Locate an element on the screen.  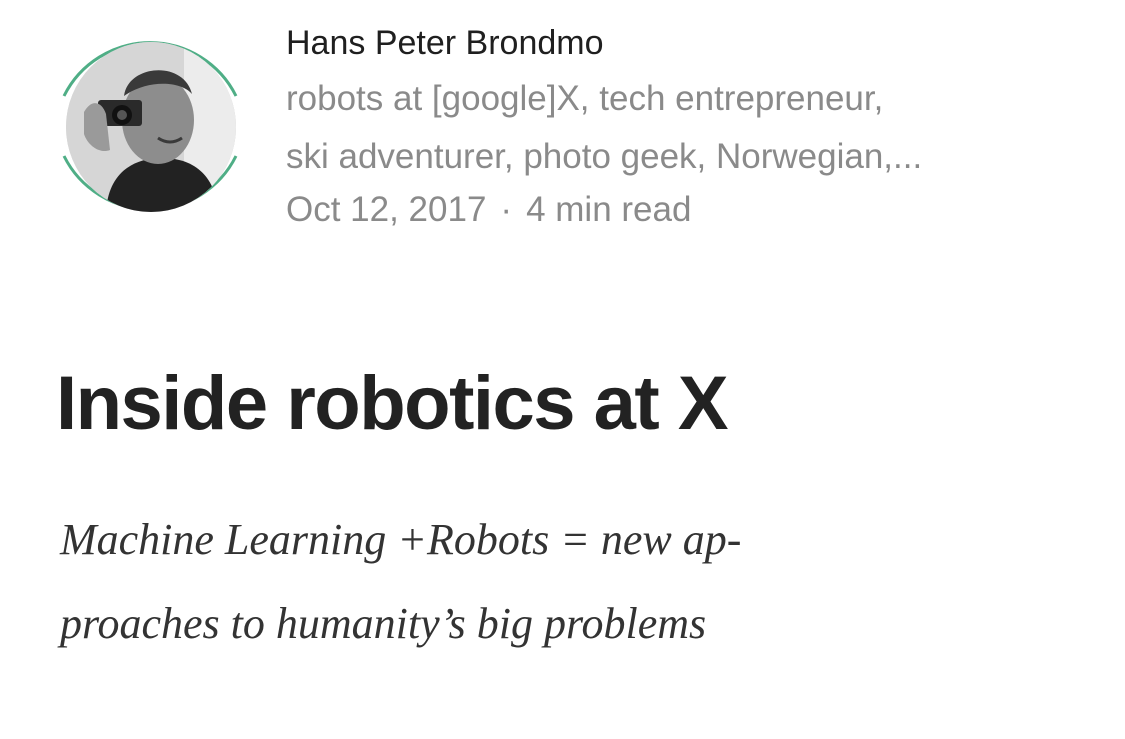
post-subtitle-line: proaches to humanity’s big problems is located at coordinates (383, 623).